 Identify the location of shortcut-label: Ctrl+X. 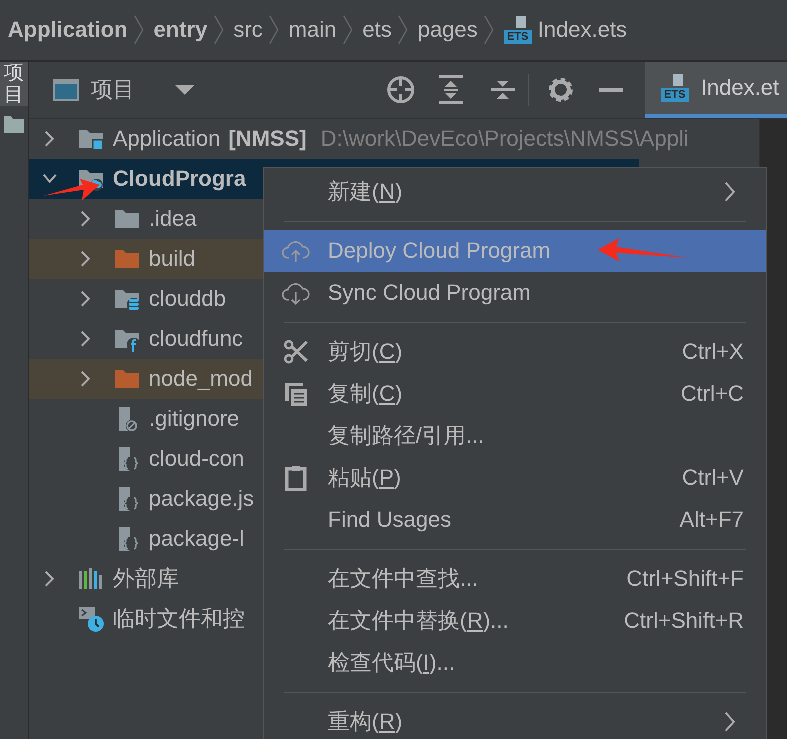
(713, 352).